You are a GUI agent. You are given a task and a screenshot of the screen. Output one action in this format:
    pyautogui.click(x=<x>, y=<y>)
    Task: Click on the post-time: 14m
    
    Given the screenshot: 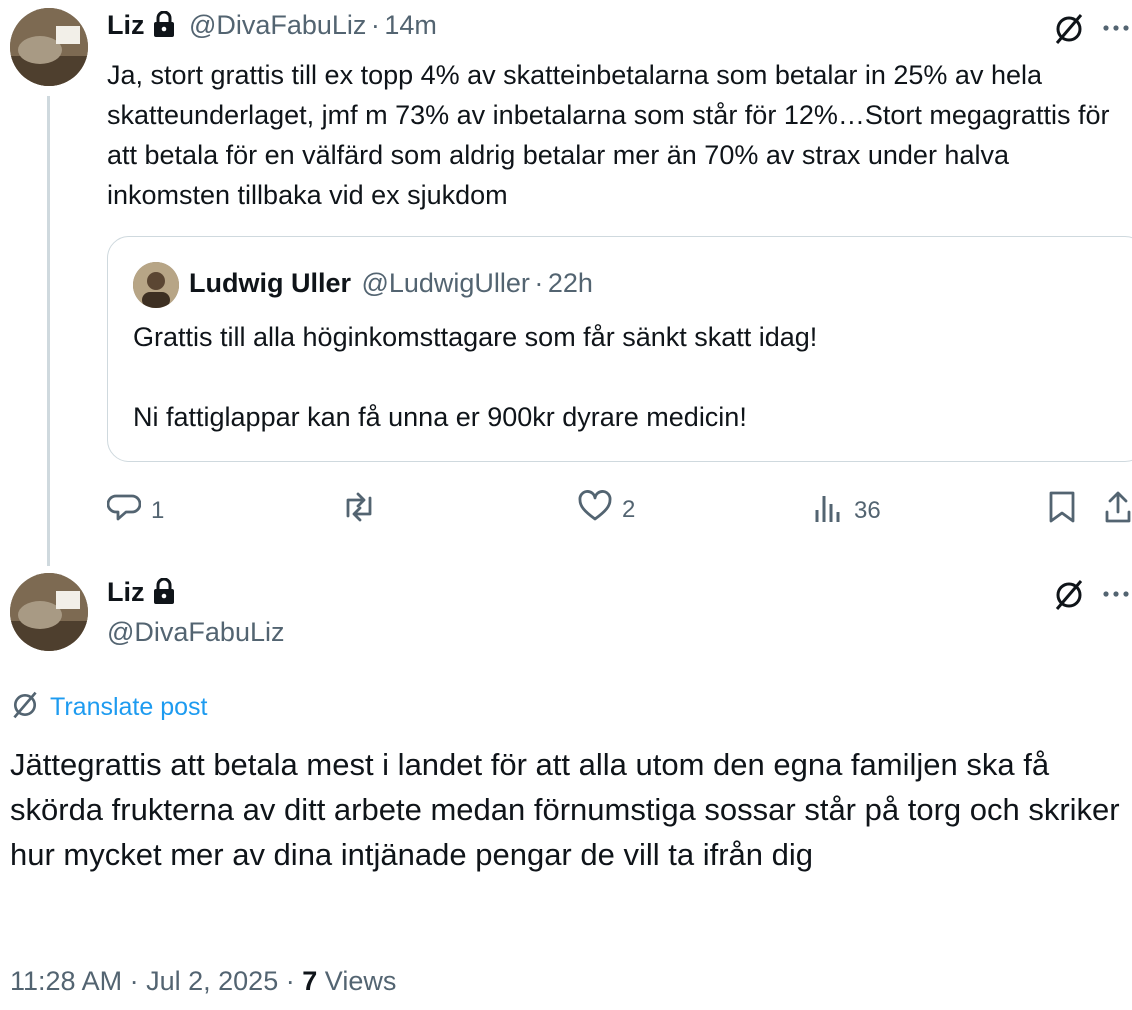 What is the action you would take?
    pyautogui.click(x=410, y=25)
    